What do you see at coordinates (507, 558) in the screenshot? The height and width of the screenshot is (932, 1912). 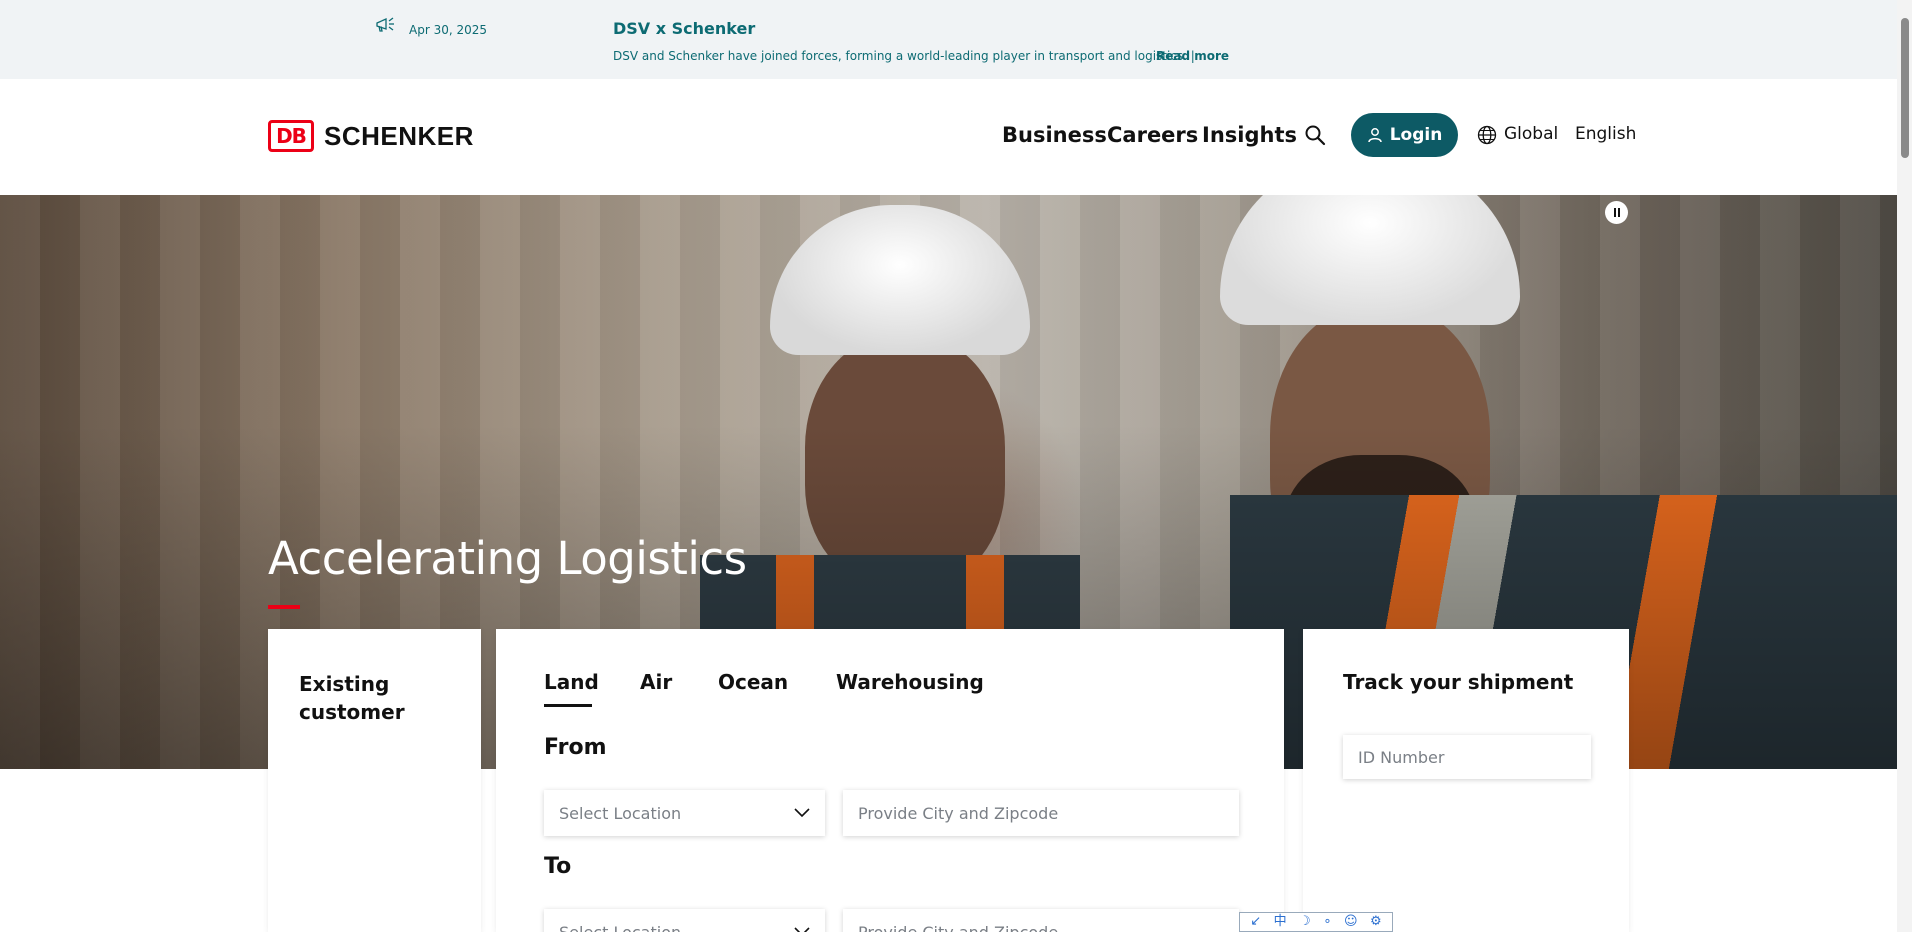 I see `hero-title: Accelerating Logistics` at bounding box center [507, 558].